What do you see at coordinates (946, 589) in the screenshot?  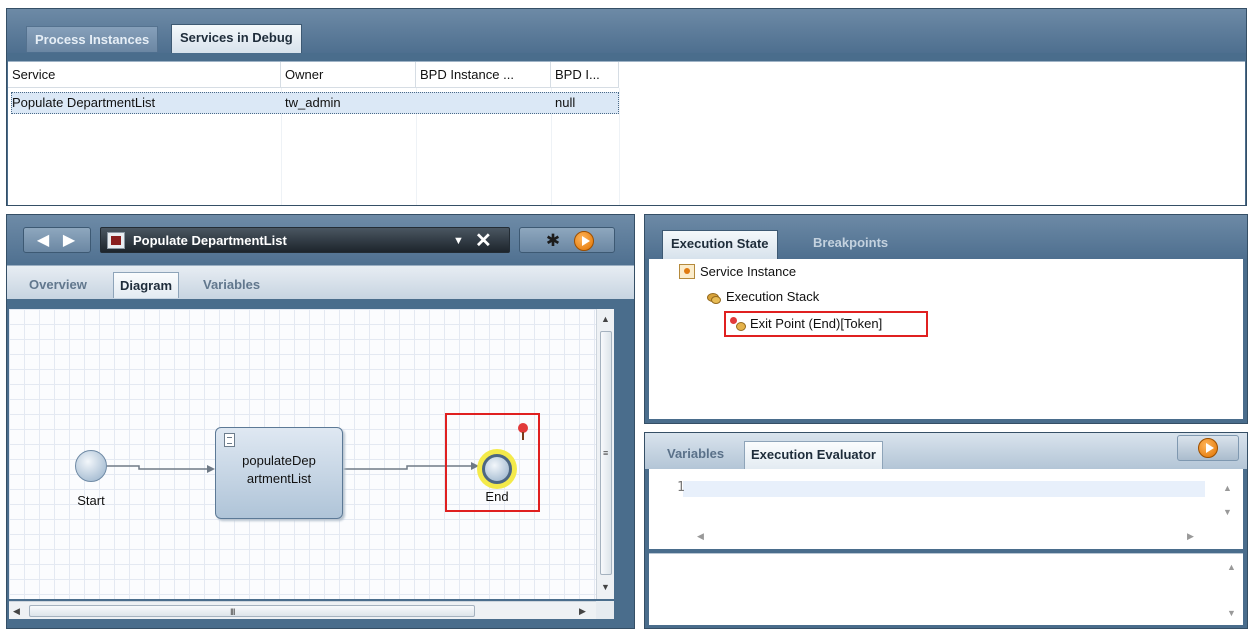 I see `evaluator-output: ▲ ▼` at bounding box center [946, 589].